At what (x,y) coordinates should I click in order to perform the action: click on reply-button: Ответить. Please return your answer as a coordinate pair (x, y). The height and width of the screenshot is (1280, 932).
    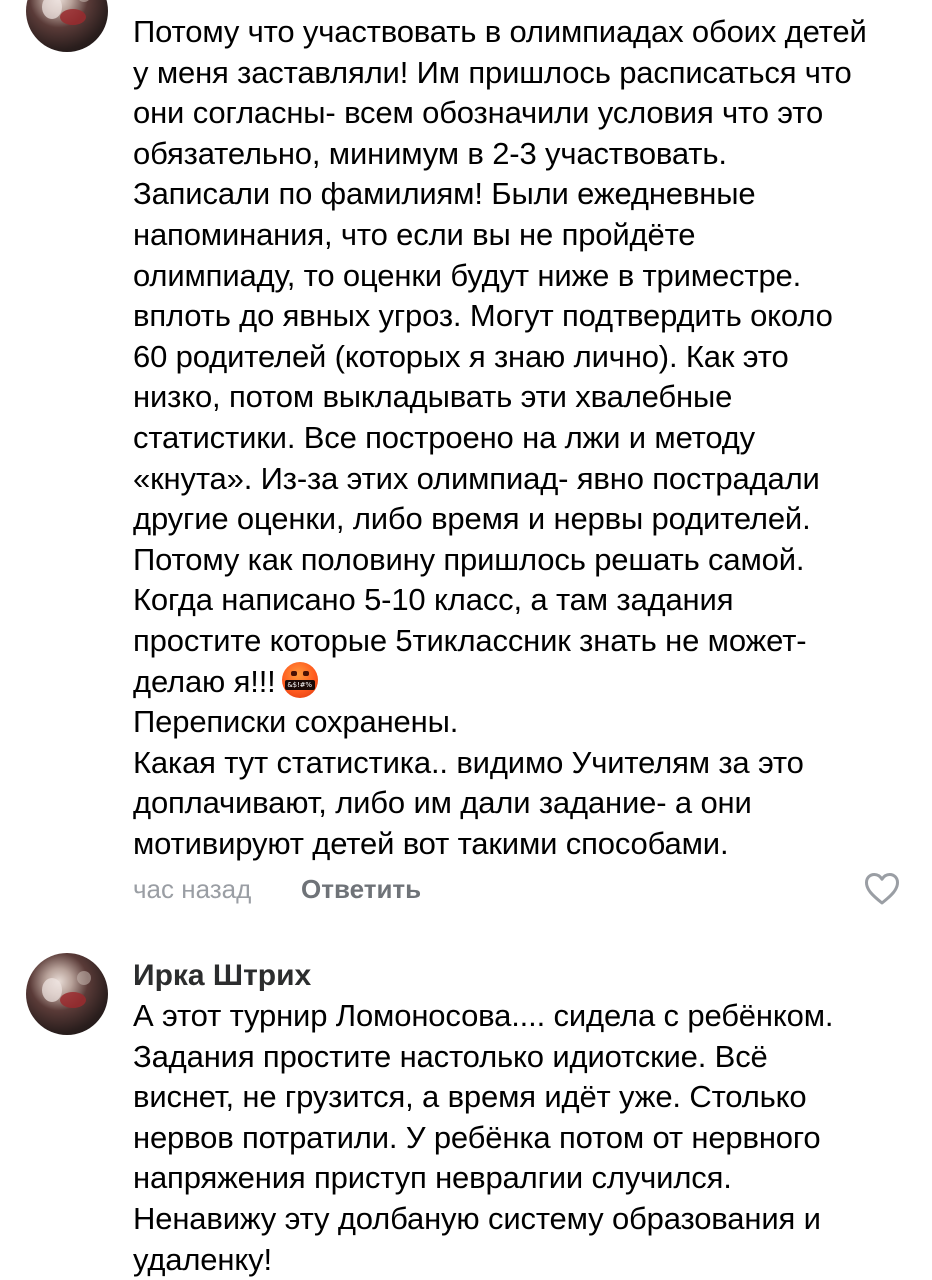
    Looking at the image, I should click on (361, 889).